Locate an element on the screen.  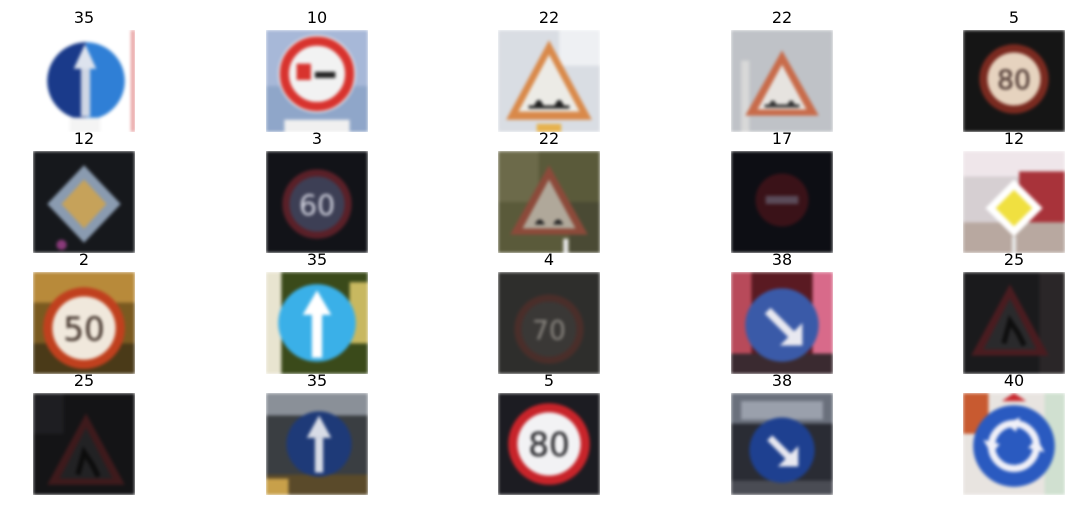
speed-limit-text: 70 is located at coordinates (549, 330).